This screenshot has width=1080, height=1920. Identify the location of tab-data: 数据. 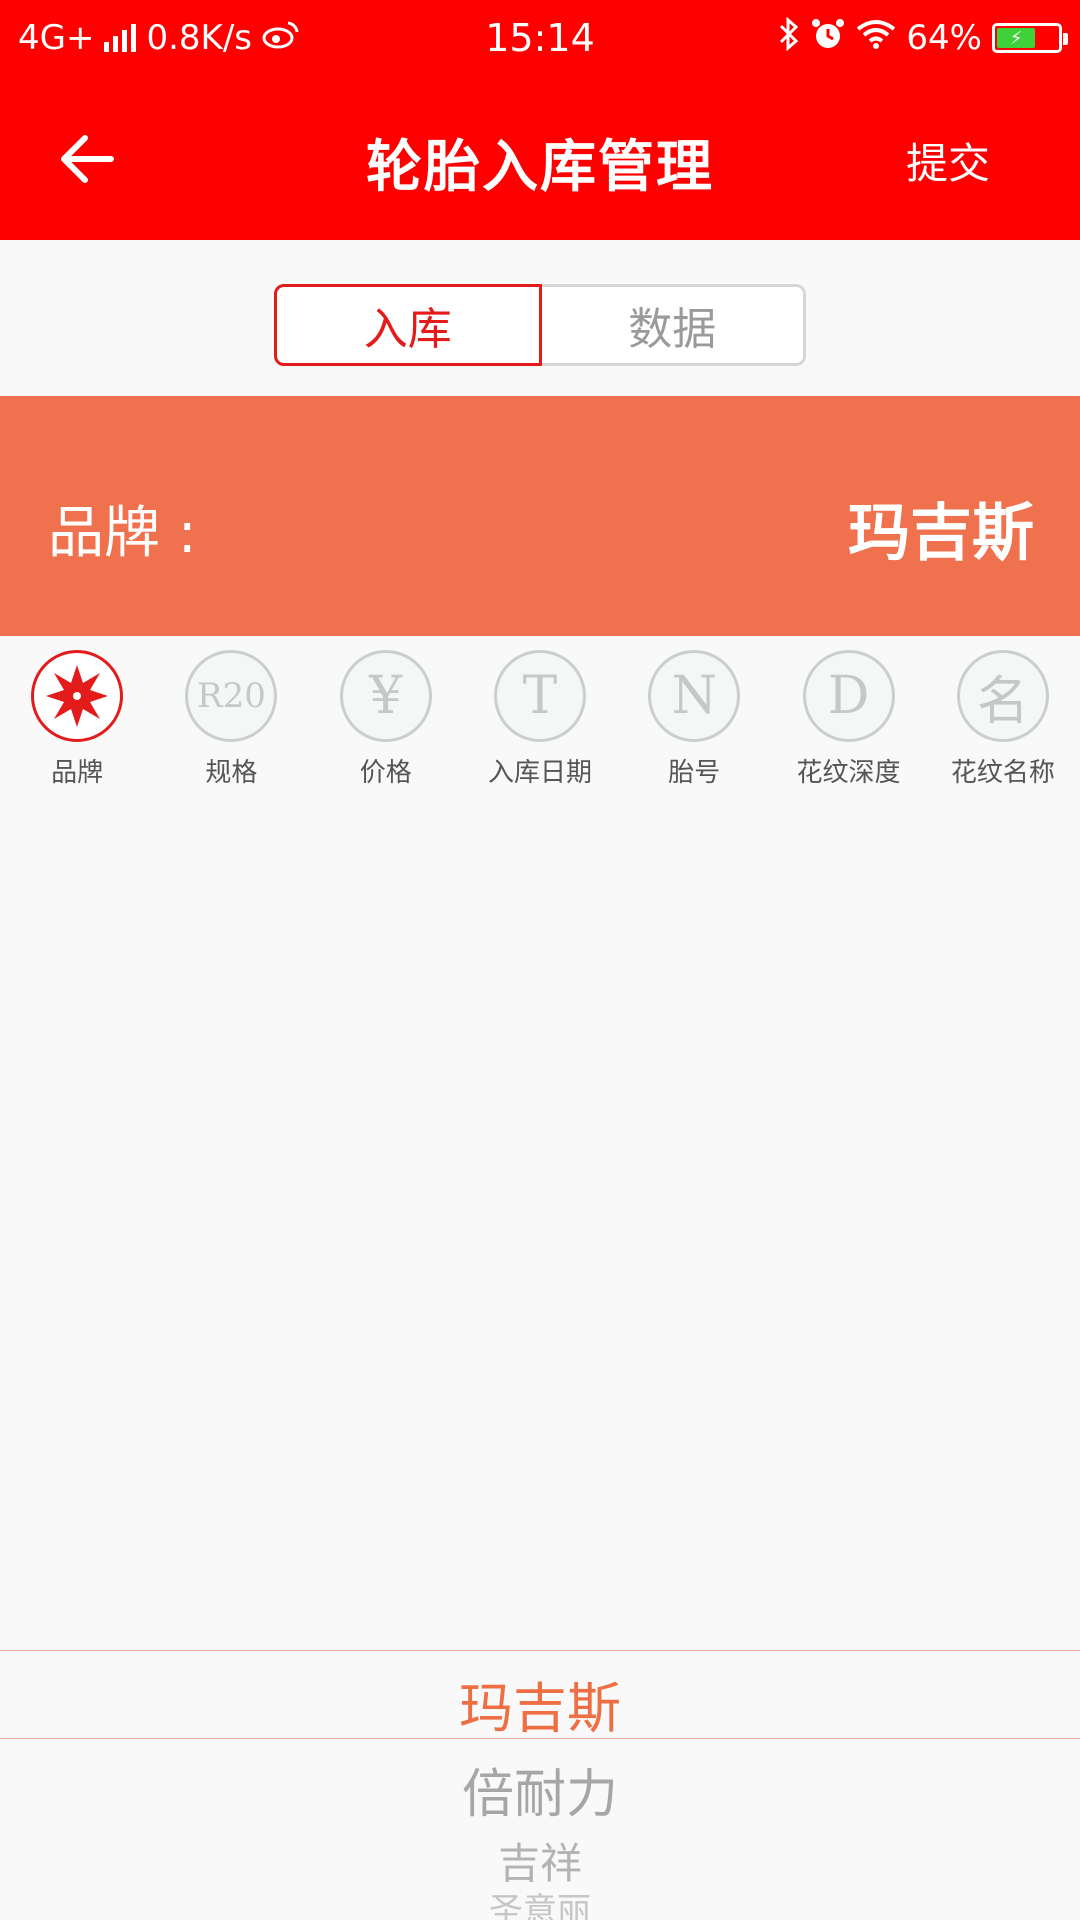
(673, 325).